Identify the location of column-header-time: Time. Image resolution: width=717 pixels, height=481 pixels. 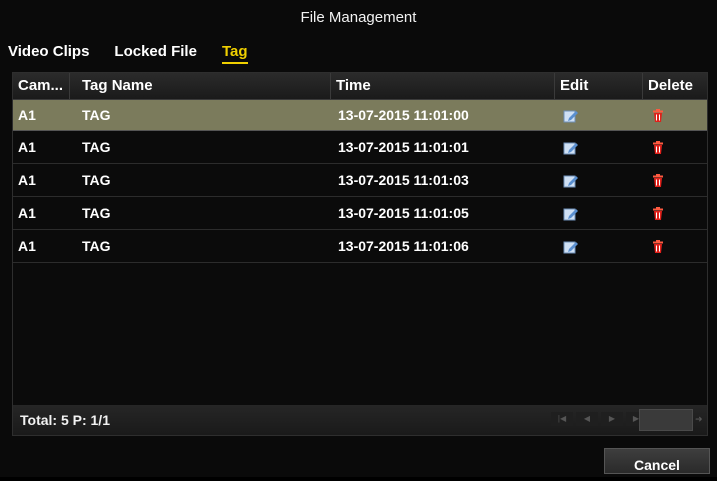
(443, 86).